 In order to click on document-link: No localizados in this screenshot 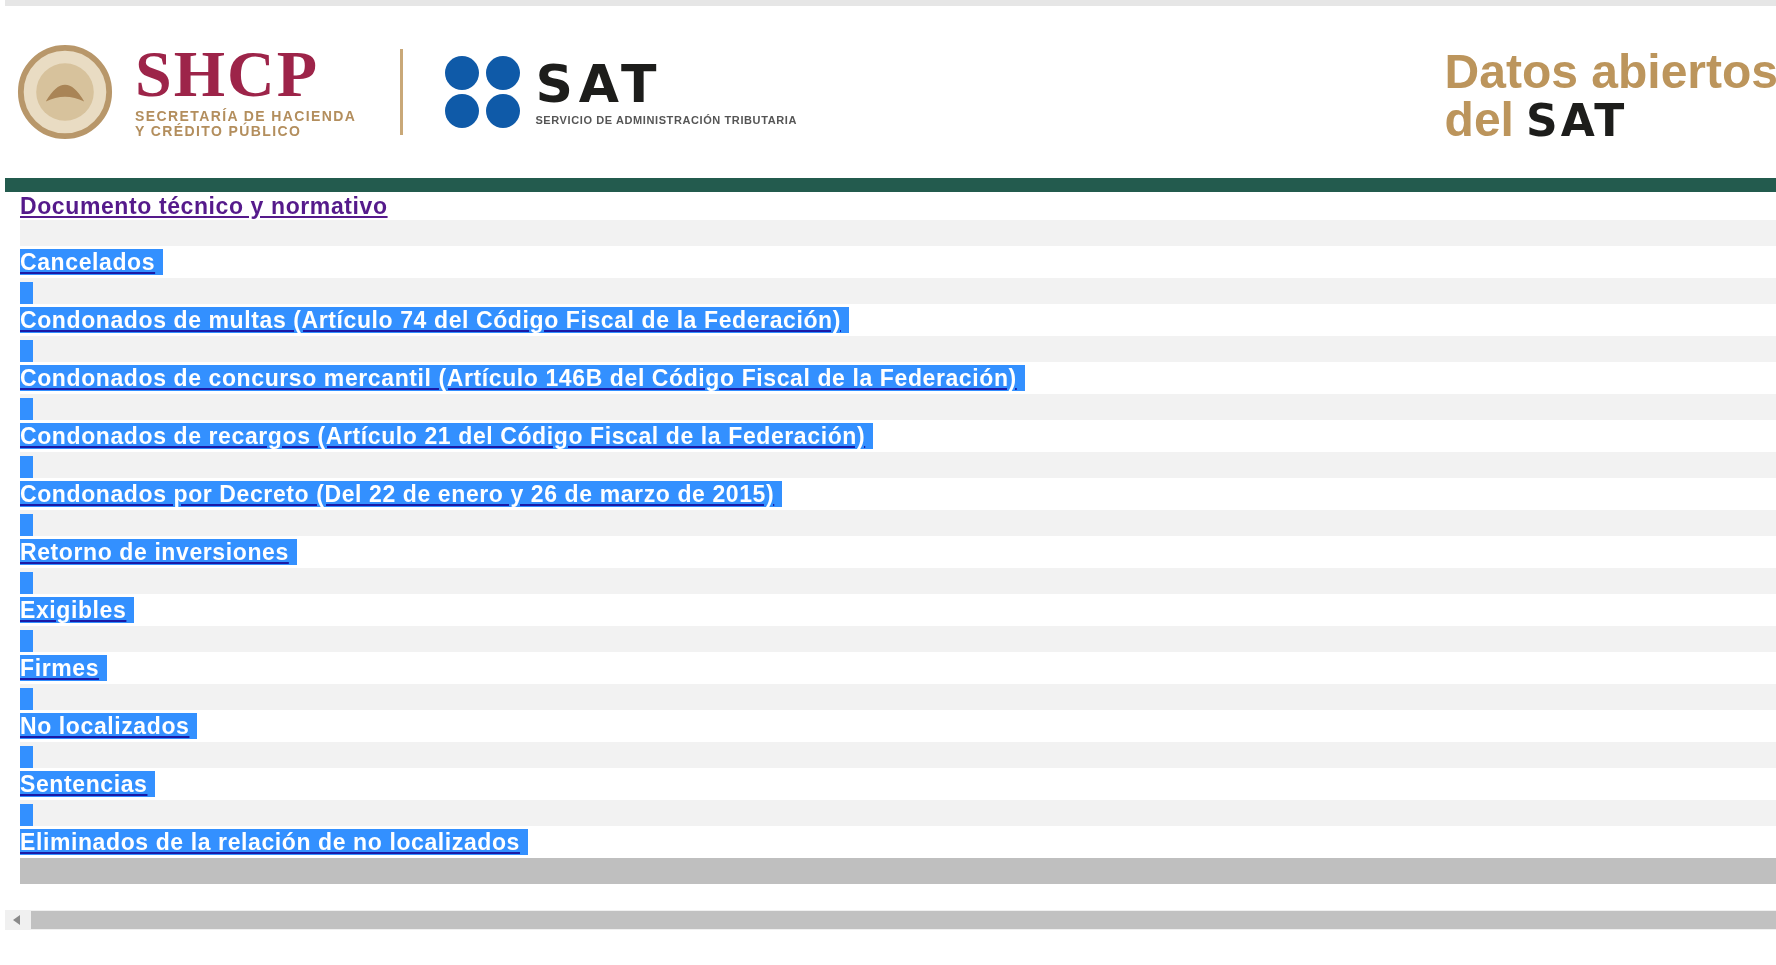, I will do `click(109, 726)`.